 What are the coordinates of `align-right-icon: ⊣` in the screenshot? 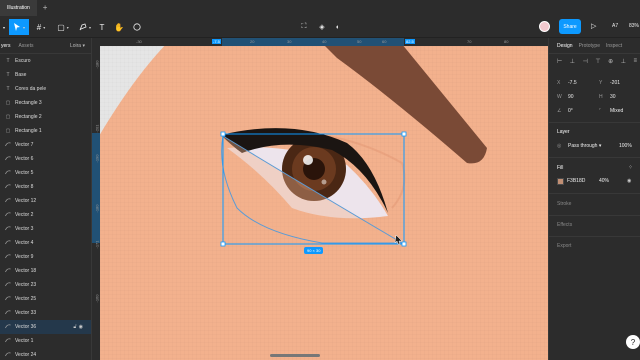 It's located at (585, 61).